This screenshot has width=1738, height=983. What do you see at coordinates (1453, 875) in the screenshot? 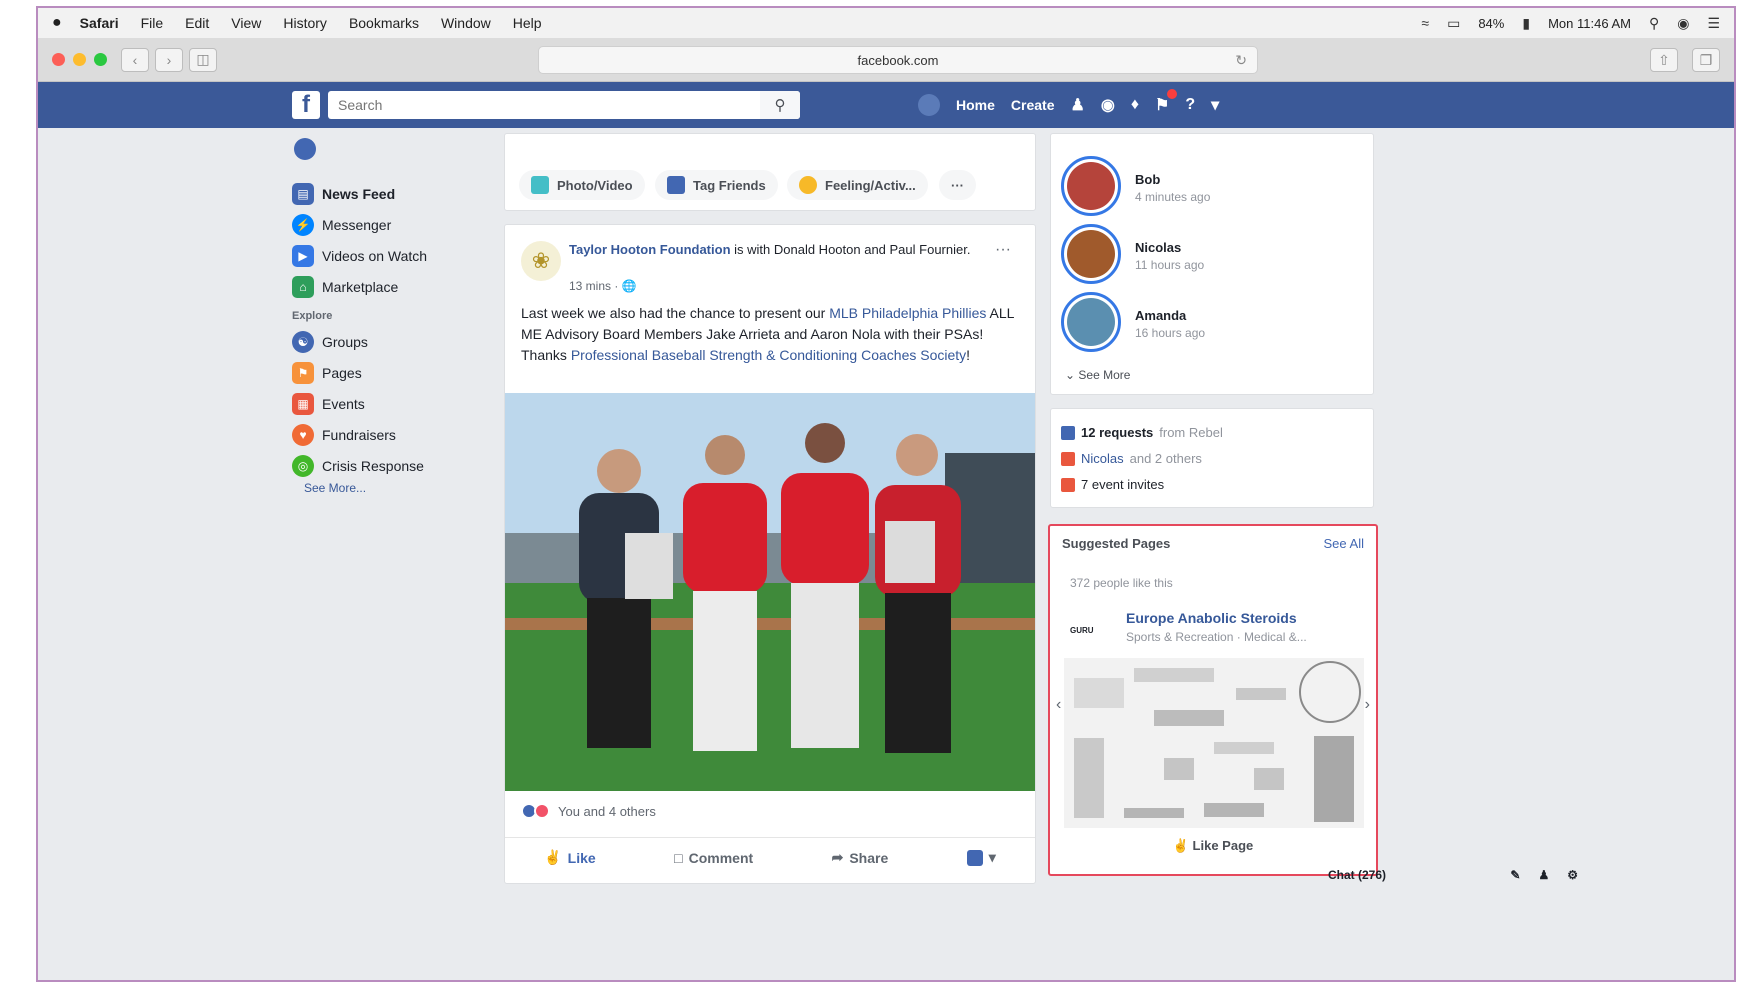
I see `chat-bar: Chat (276) ✎ ♟ ⚙` at bounding box center [1453, 875].